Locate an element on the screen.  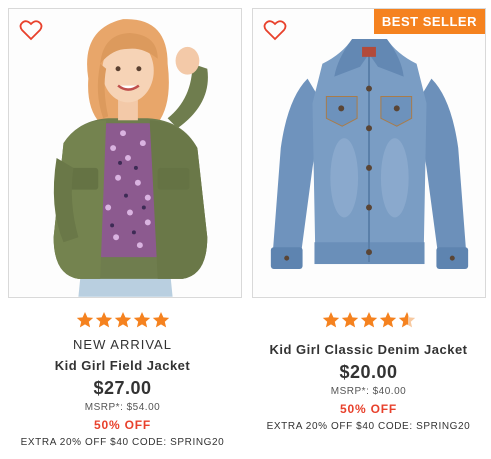
product-name-link: Kid Girl Field Jacket is located at coordinates (122, 365).